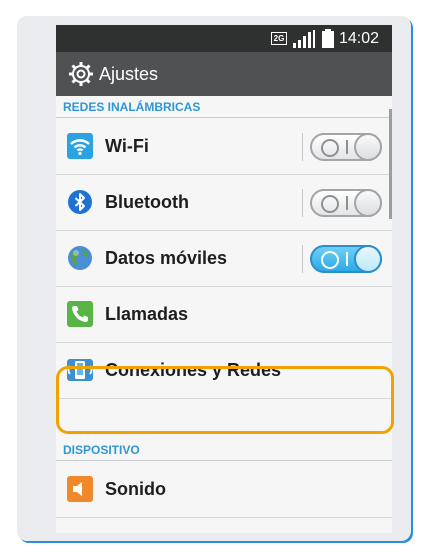  I want to click on action-bar: Ajustes, so click(224, 74).